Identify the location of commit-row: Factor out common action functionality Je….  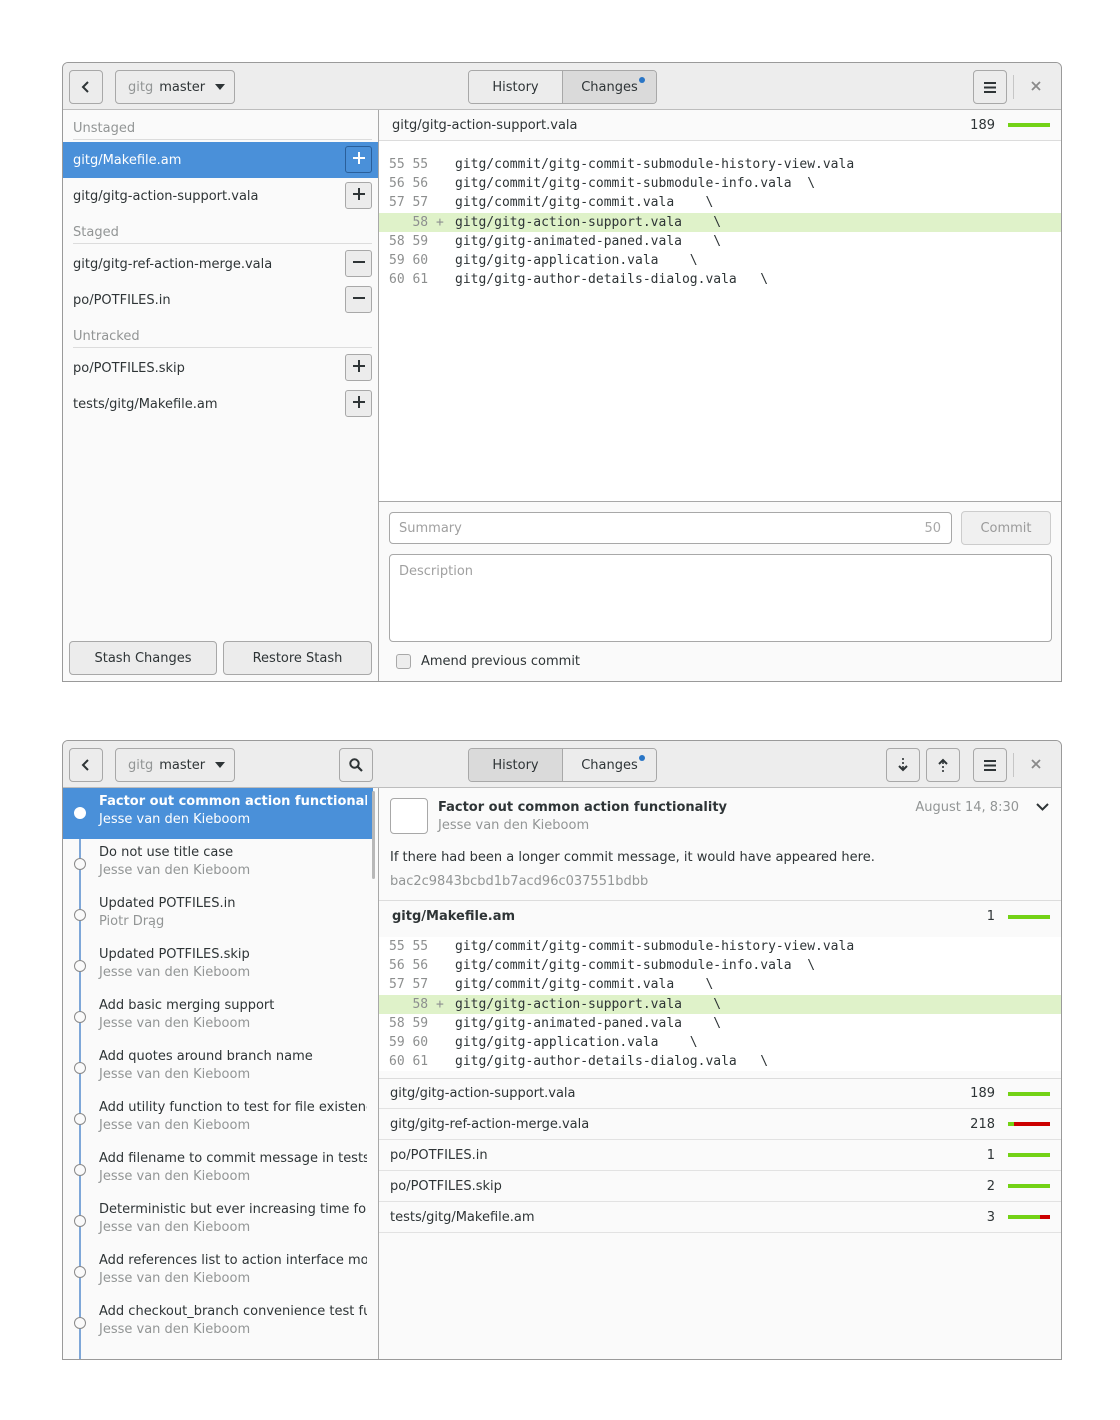
(218, 813).